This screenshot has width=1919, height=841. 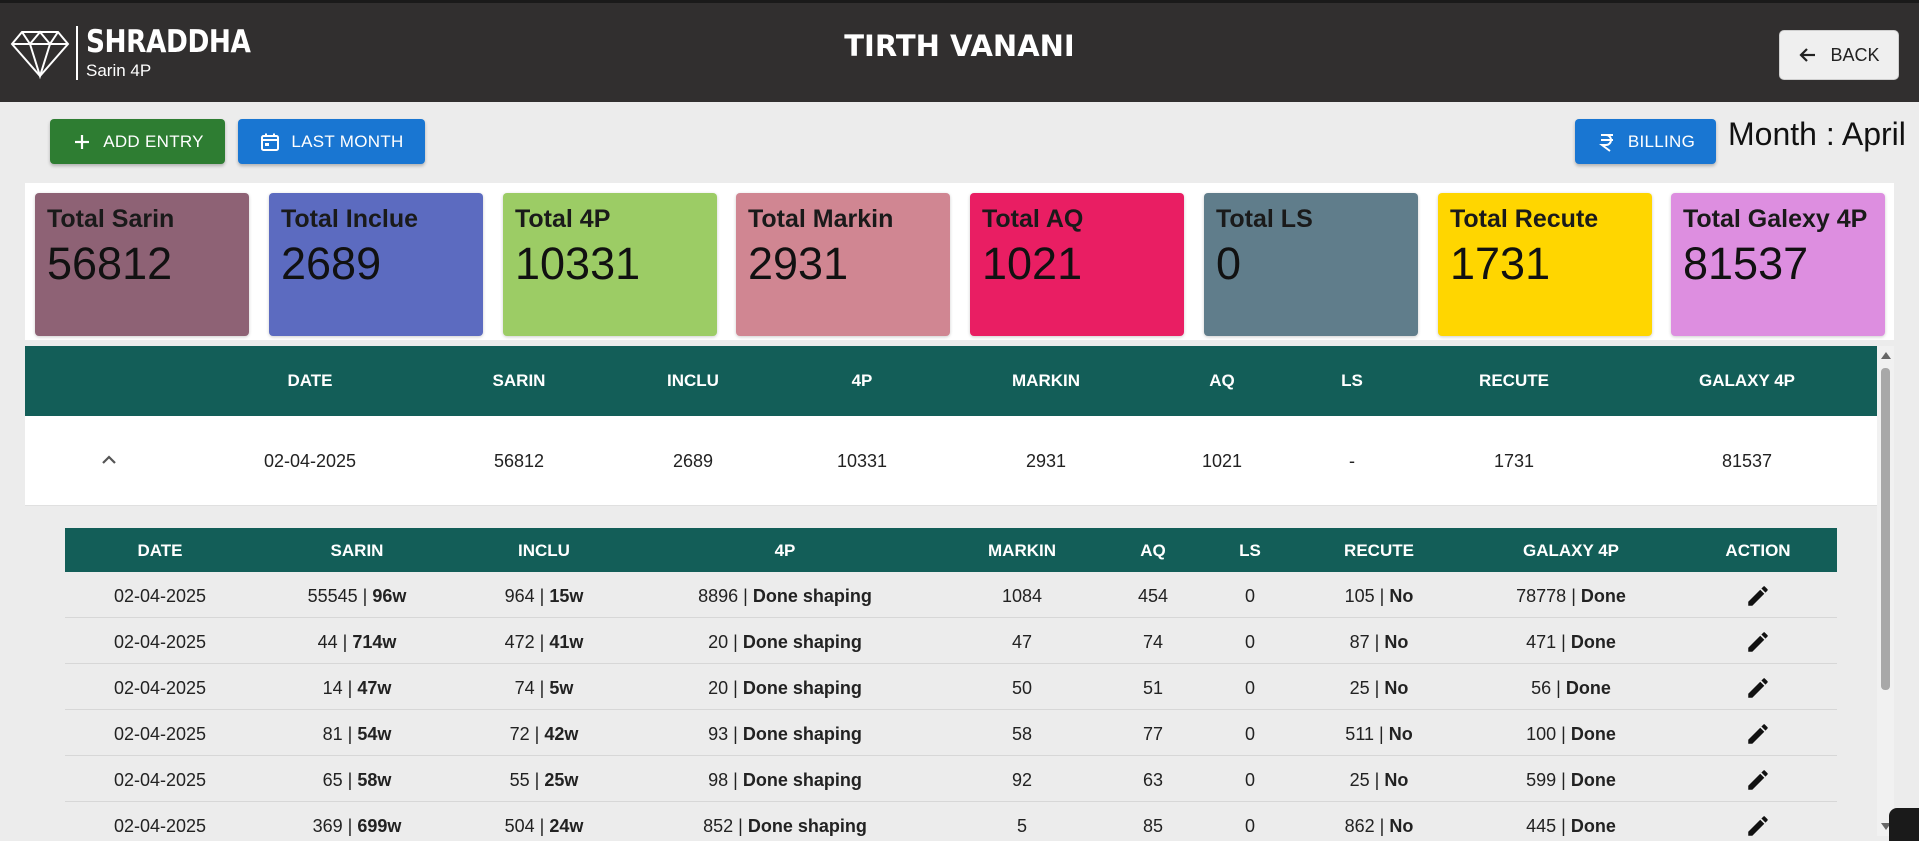 I want to click on p4-cell: 8896 | Done shaping, so click(x=785, y=596).